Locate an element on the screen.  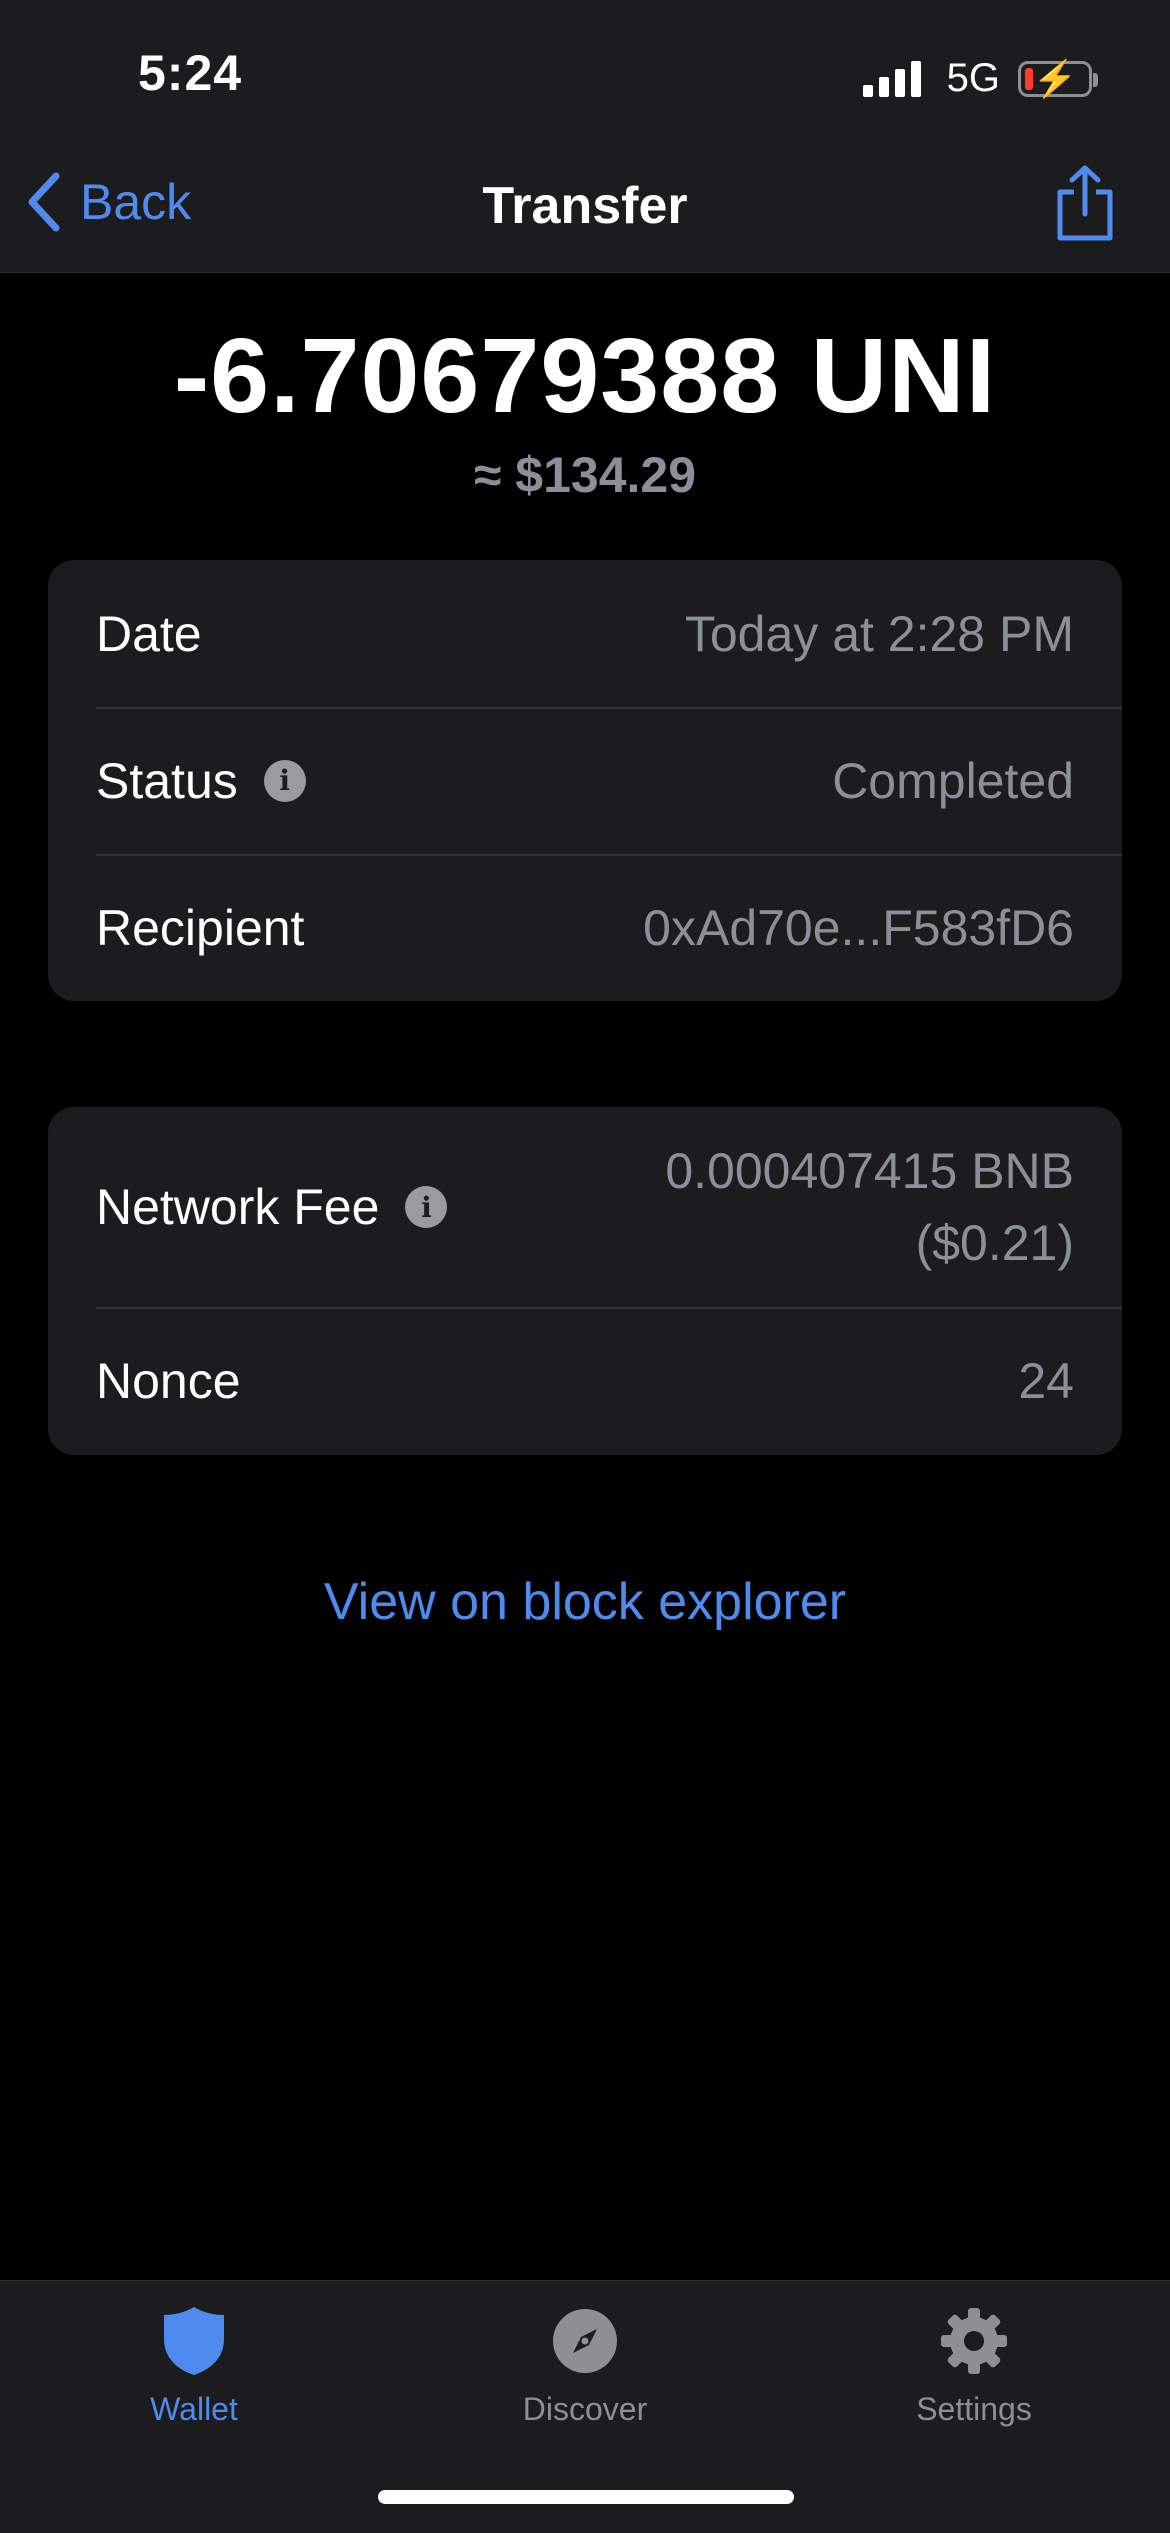
share-icon is located at coordinates (1085, 203).